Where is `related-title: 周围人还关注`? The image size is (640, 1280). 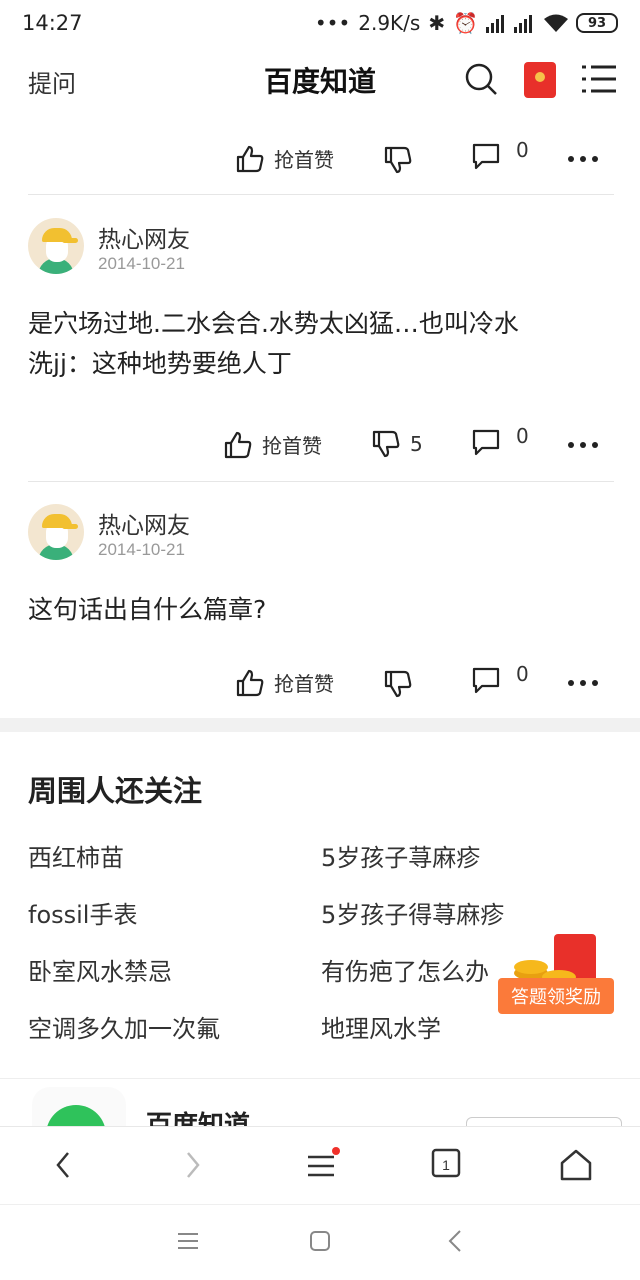 related-title: 周围人还关注 is located at coordinates (115, 791).